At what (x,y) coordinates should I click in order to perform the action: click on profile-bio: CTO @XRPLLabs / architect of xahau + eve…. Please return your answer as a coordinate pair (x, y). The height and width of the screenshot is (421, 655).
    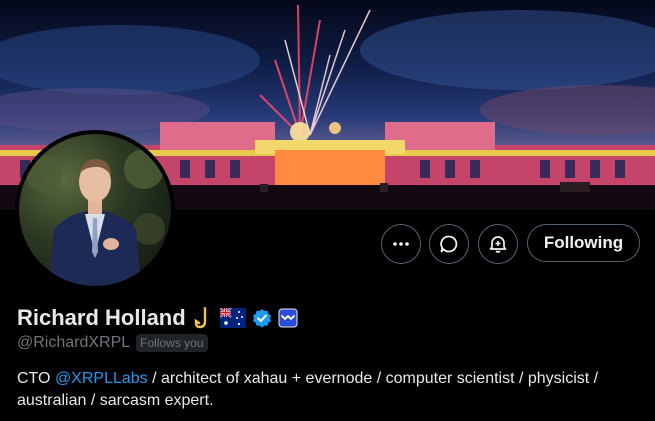
    Looking at the image, I should click on (332, 390).